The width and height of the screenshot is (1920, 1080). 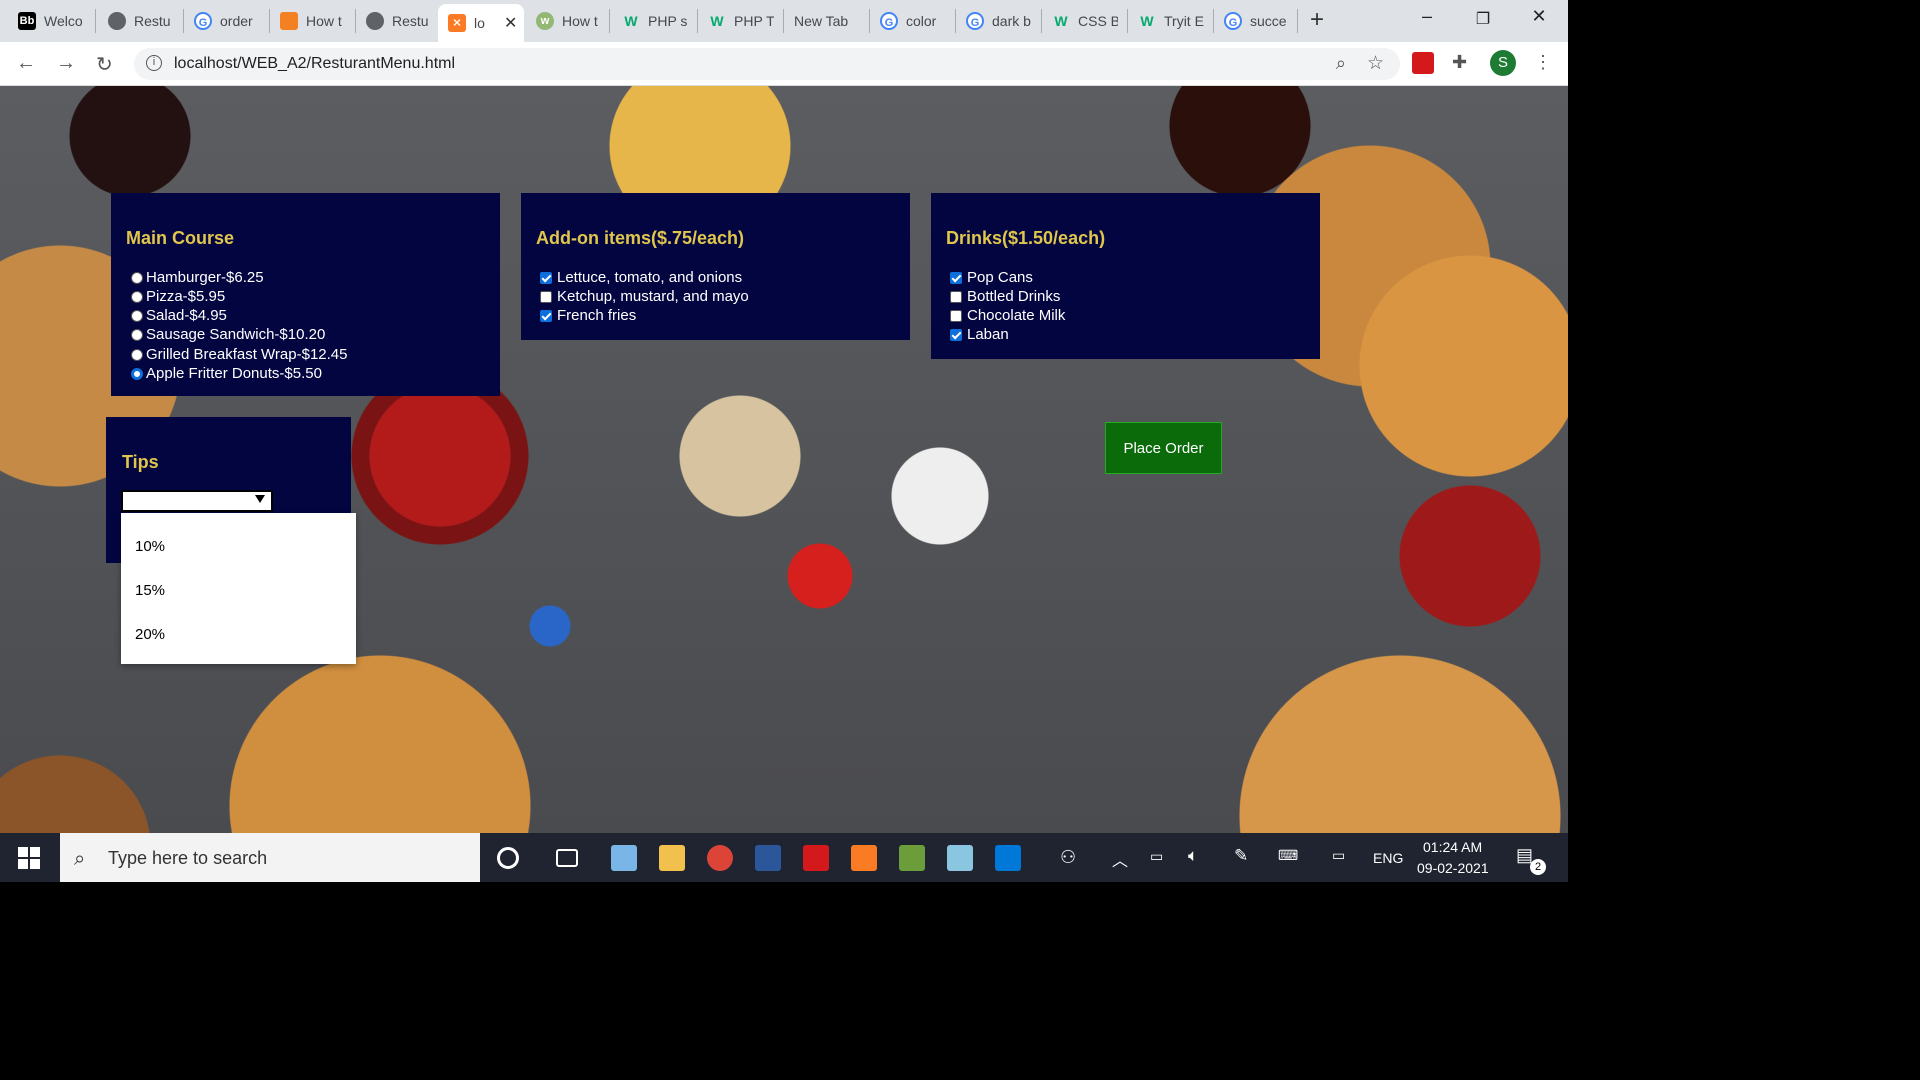 I want to click on radio-button-selected, so click(x=137, y=373).